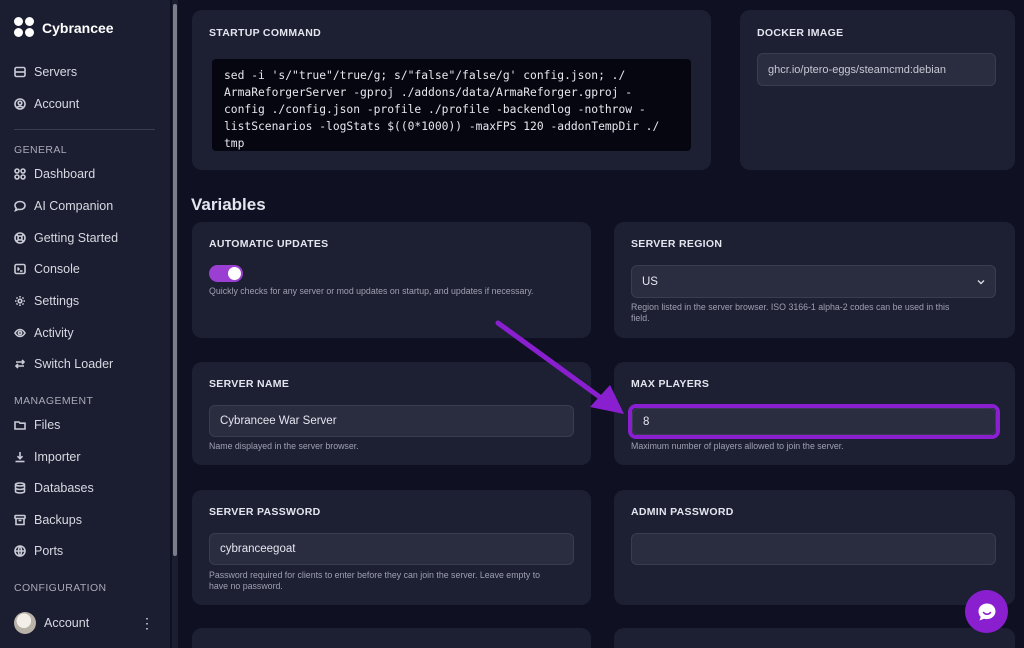  I want to click on server-region-select: US, so click(813, 281).